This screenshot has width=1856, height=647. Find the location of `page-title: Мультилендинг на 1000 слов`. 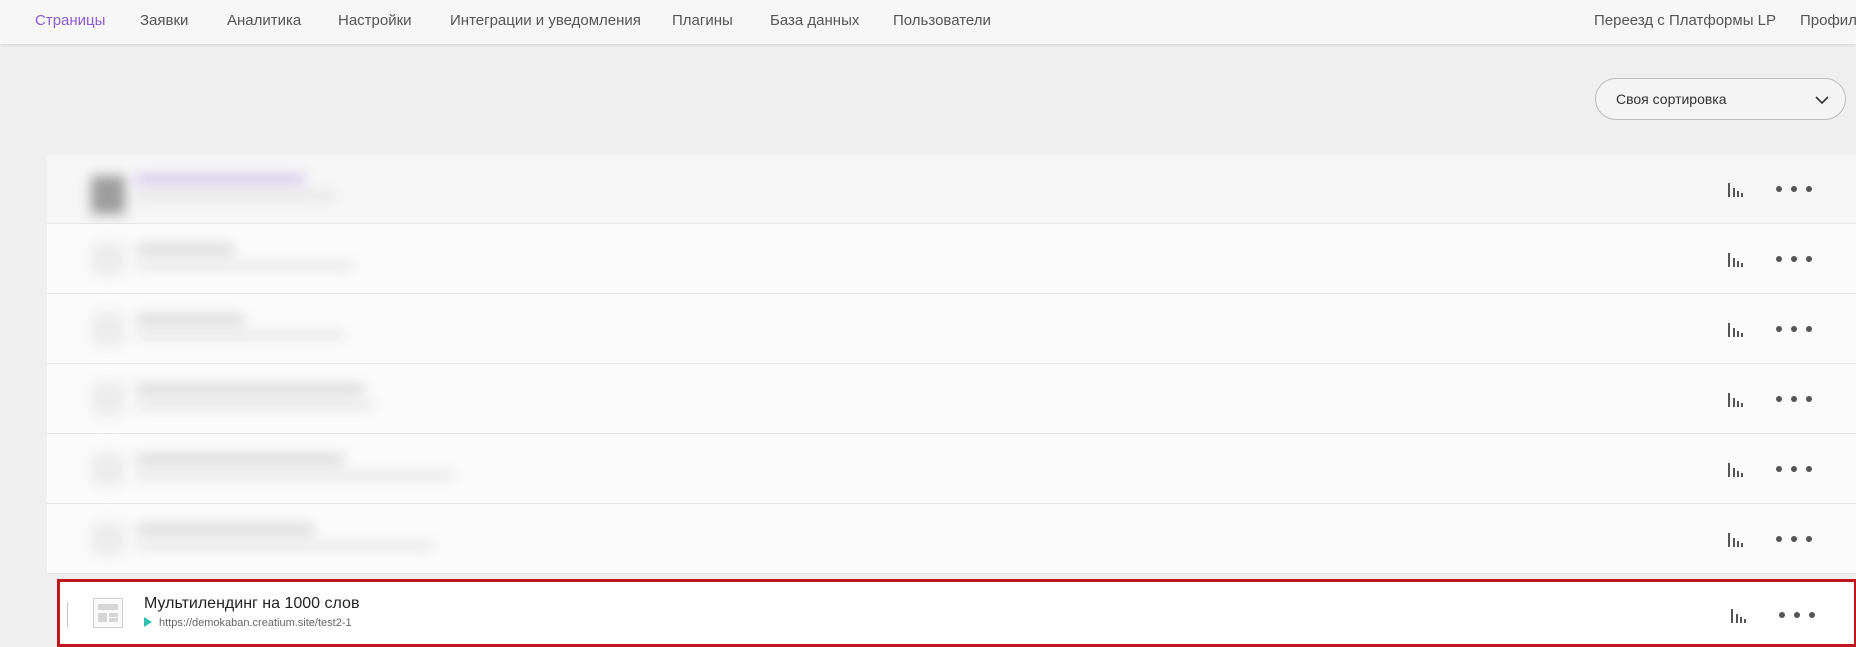

page-title: Мультилендинг на 1000 слов is located at coordinates (251, 604).